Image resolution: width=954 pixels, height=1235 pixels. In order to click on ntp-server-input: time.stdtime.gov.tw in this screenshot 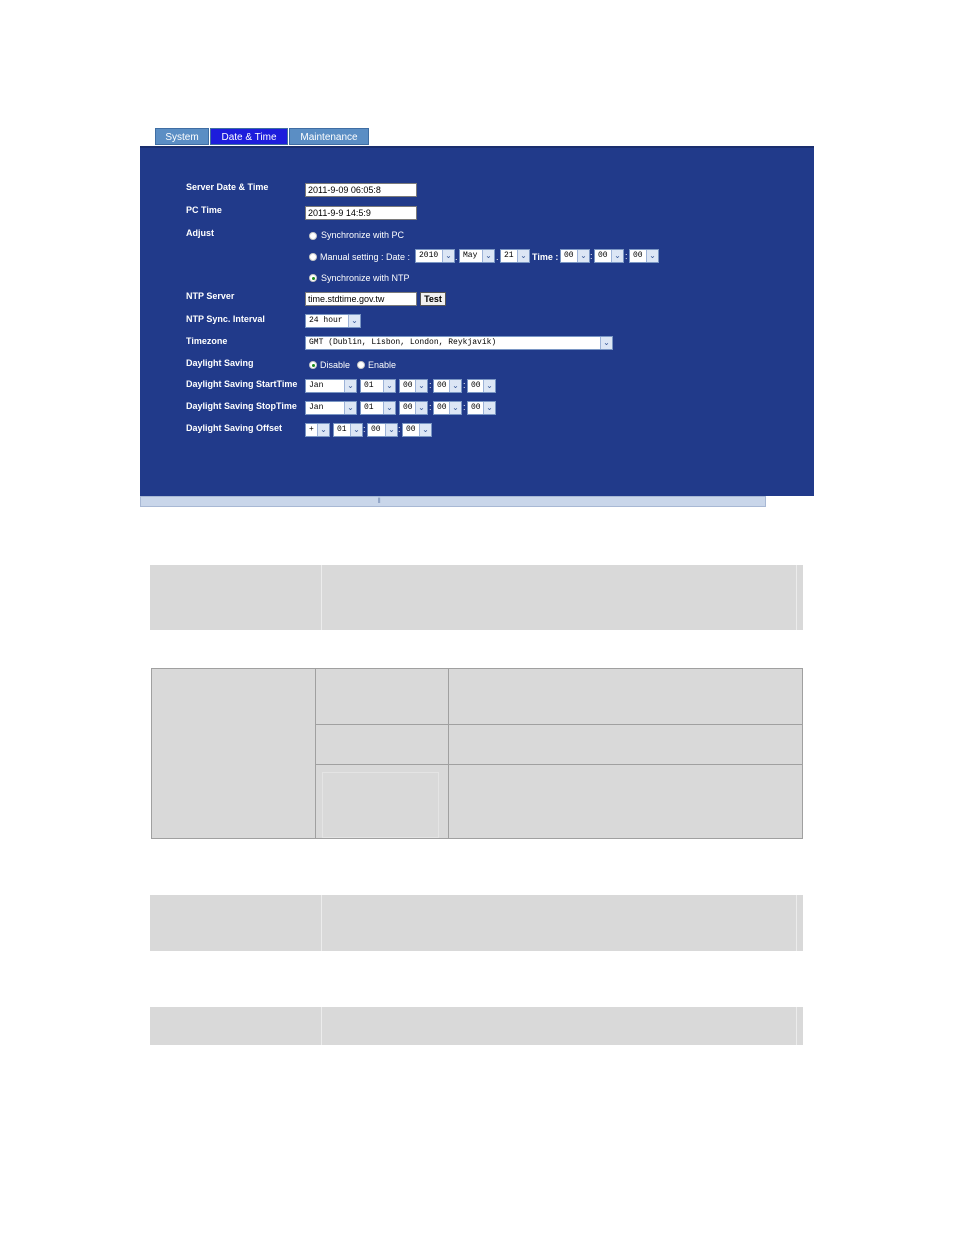, I will do `click(361, 299)`.